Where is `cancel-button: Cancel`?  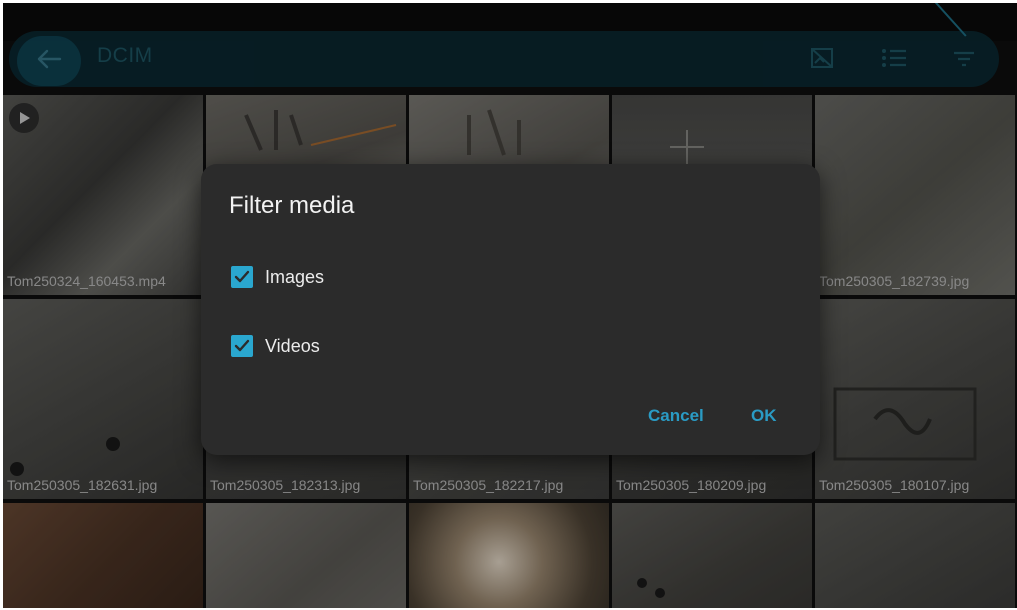
cancel-button: Cancel is located at coordinates (676, 416).